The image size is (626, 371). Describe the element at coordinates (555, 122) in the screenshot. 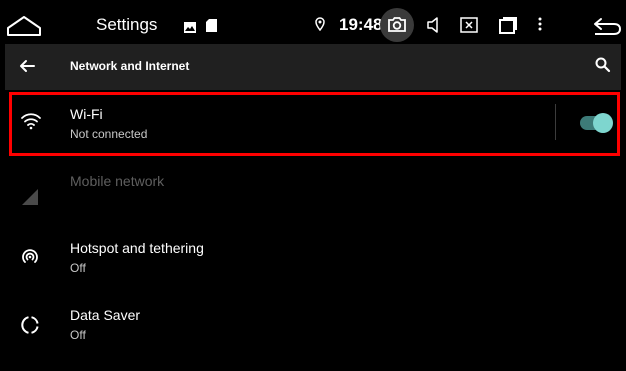

I see `divider` at that location.